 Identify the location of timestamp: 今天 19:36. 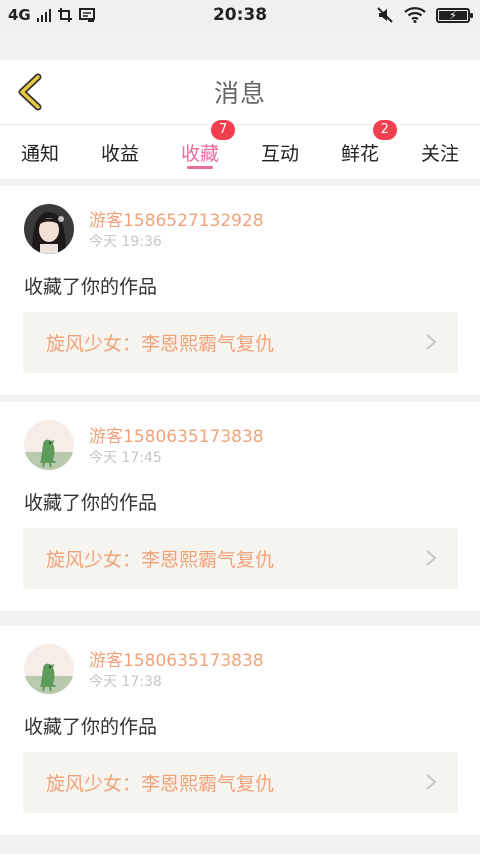
(125, 242).